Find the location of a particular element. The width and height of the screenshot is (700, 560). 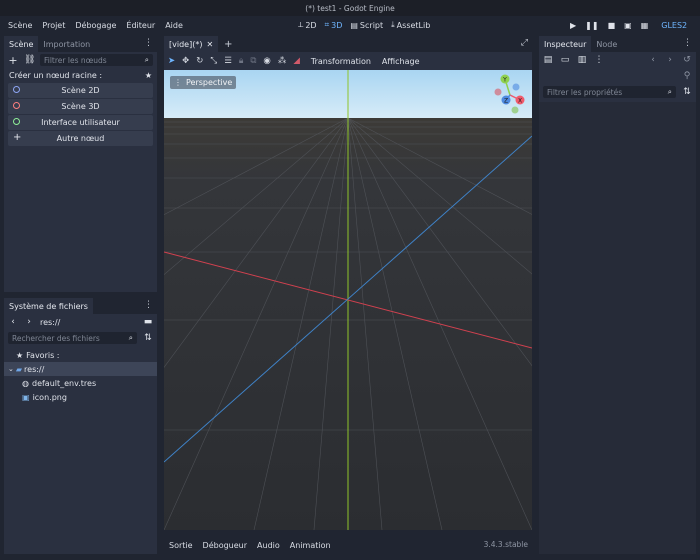

history-back-icon: ‹ is located at coordinates (653, 60).